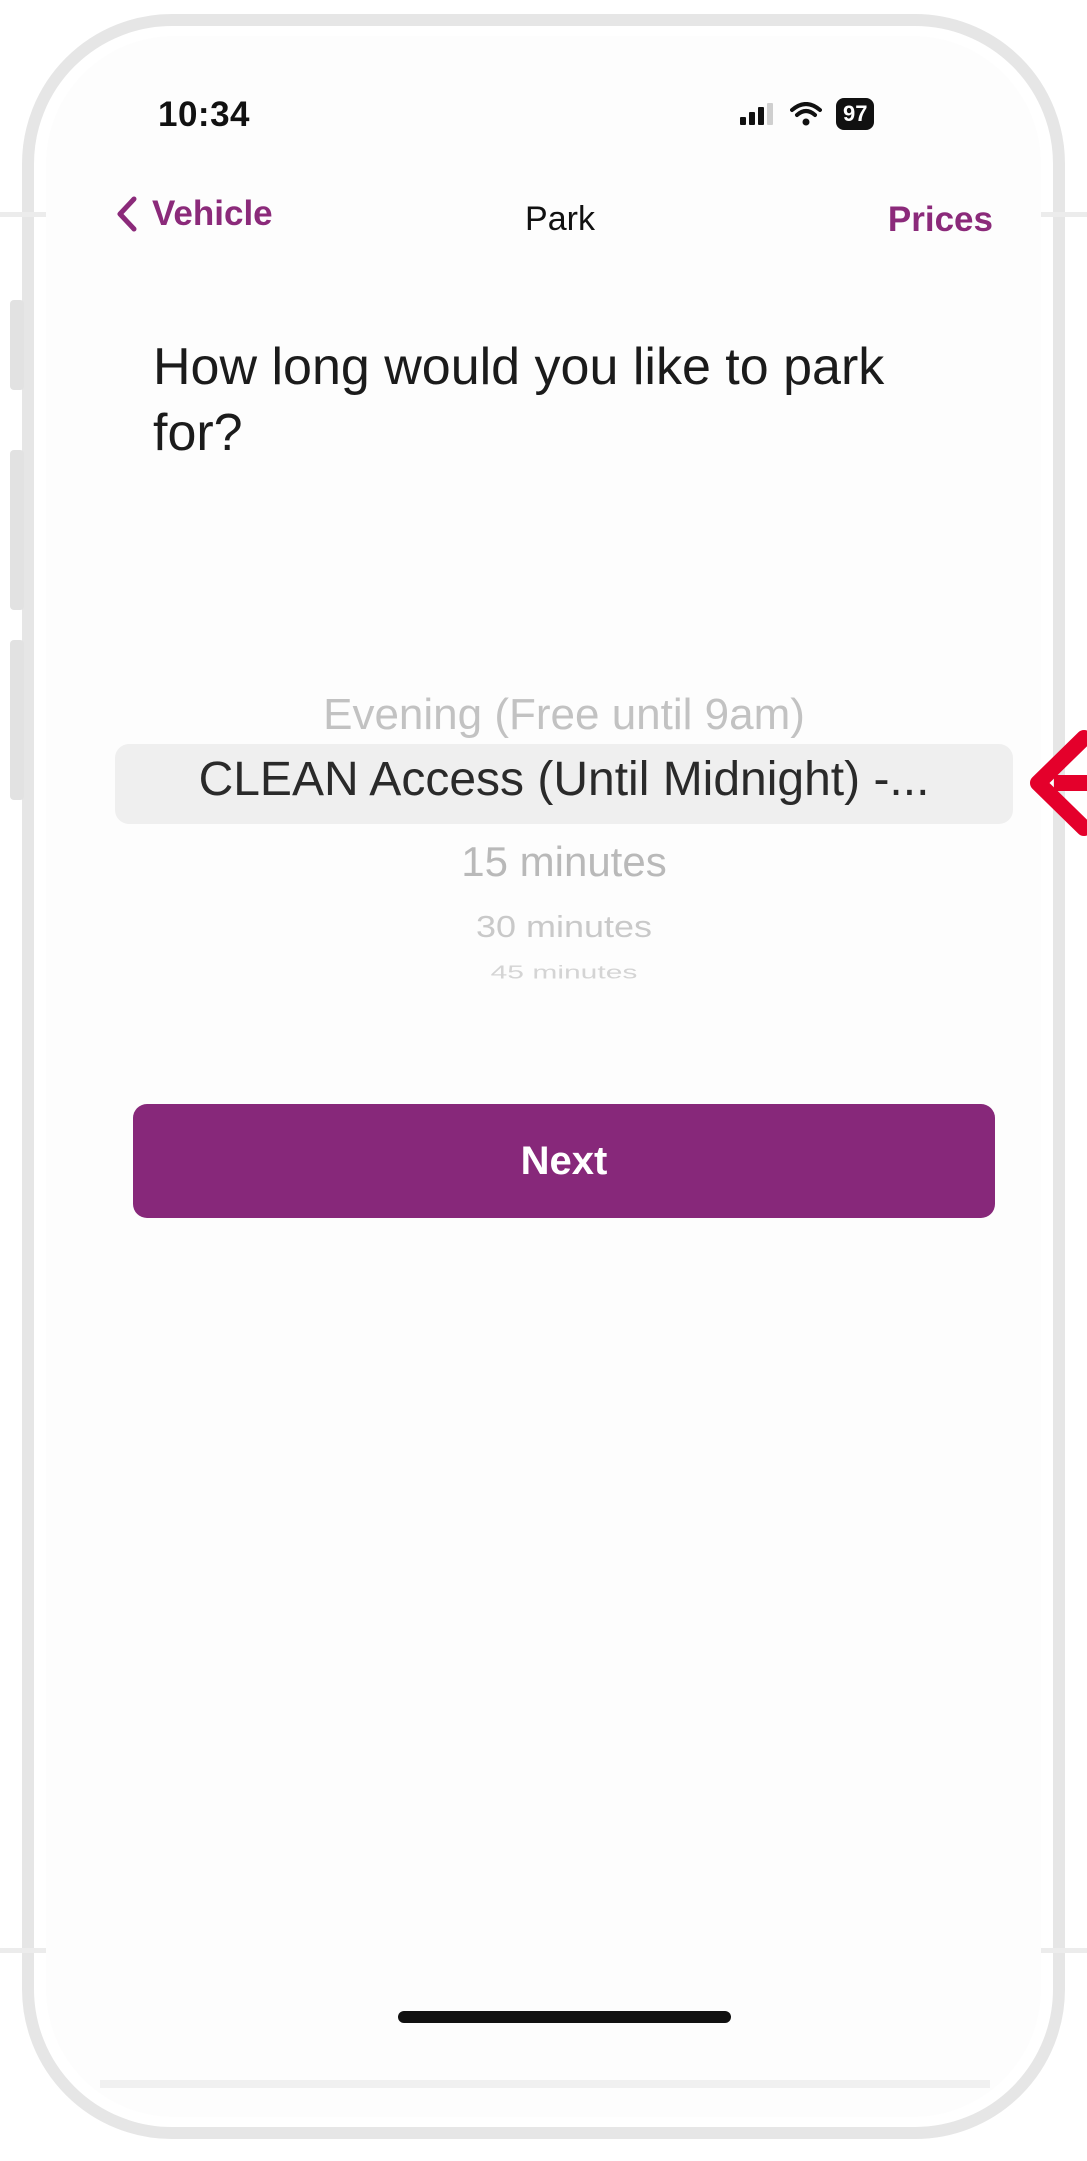  I want to click on picker-option: 30 minutes, so click(564, 927).